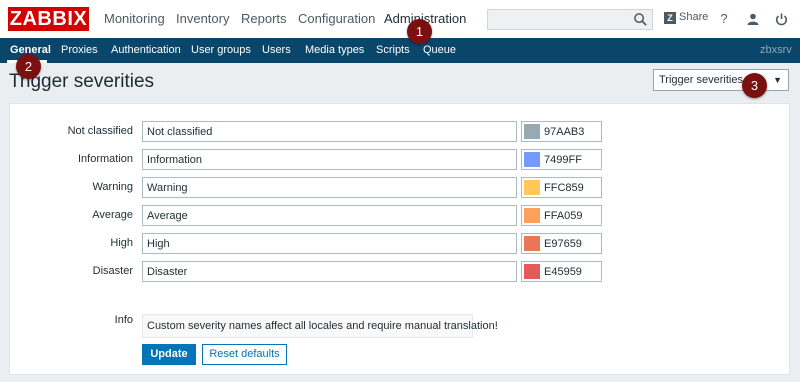 This screenshot has height=382, width=800. What do you see at coordinates (167, 188) in the screenshot?
I see `severity-name-value: Warning` at bounding box center [167, 188].